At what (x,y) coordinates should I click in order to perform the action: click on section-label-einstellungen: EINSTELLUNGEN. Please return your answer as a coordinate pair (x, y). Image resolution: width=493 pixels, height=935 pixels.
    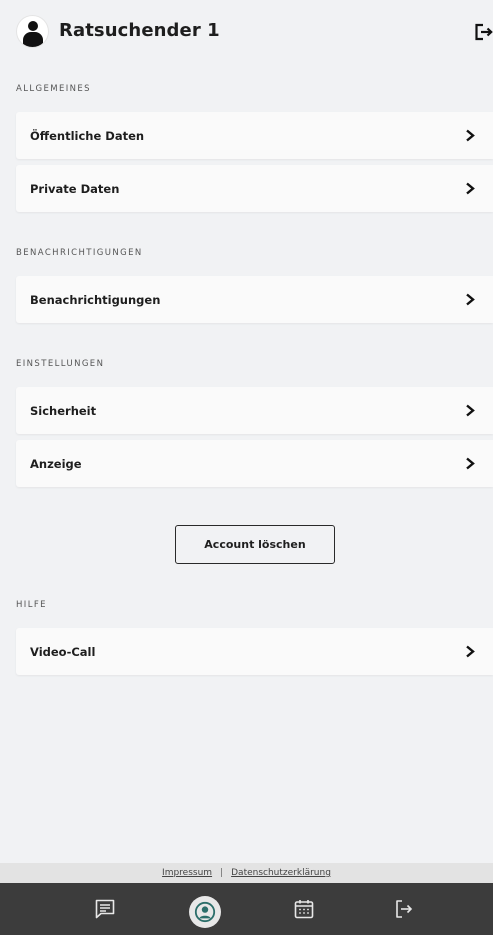
    Looking at the image, I should click on (60, 364).